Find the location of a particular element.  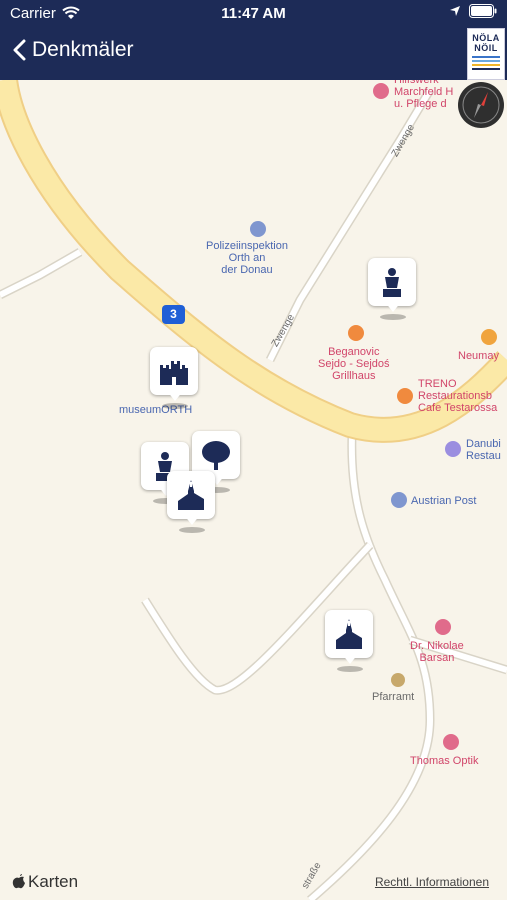

police-icon is located at coordinates (258, 229).